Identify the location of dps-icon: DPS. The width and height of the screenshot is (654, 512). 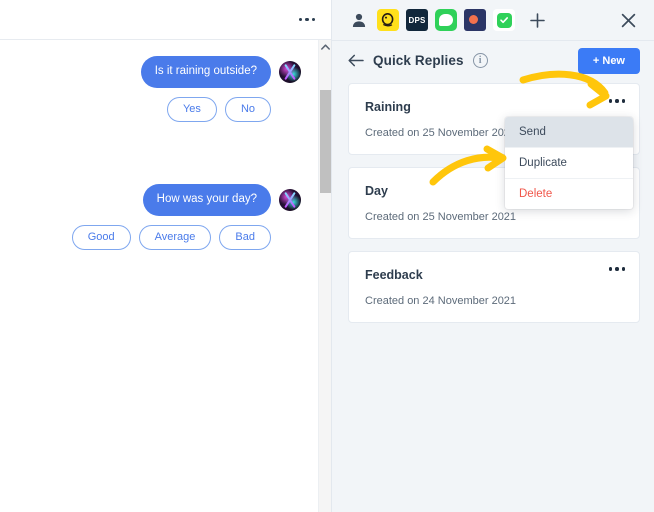
(417, 20).